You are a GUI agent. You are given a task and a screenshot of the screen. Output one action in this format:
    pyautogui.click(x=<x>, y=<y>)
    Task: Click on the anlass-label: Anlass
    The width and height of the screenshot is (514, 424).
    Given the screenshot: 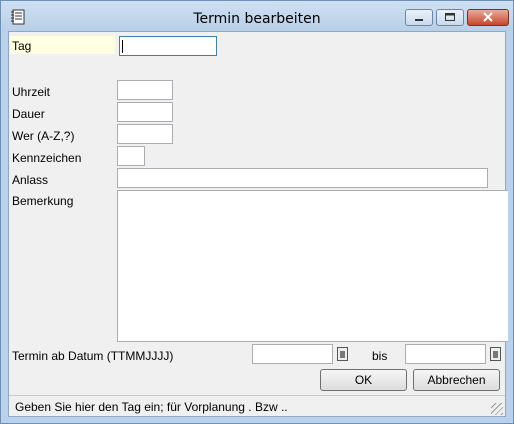 What is the action you would take?
    pyautogui.click(x=30, y=180)
    